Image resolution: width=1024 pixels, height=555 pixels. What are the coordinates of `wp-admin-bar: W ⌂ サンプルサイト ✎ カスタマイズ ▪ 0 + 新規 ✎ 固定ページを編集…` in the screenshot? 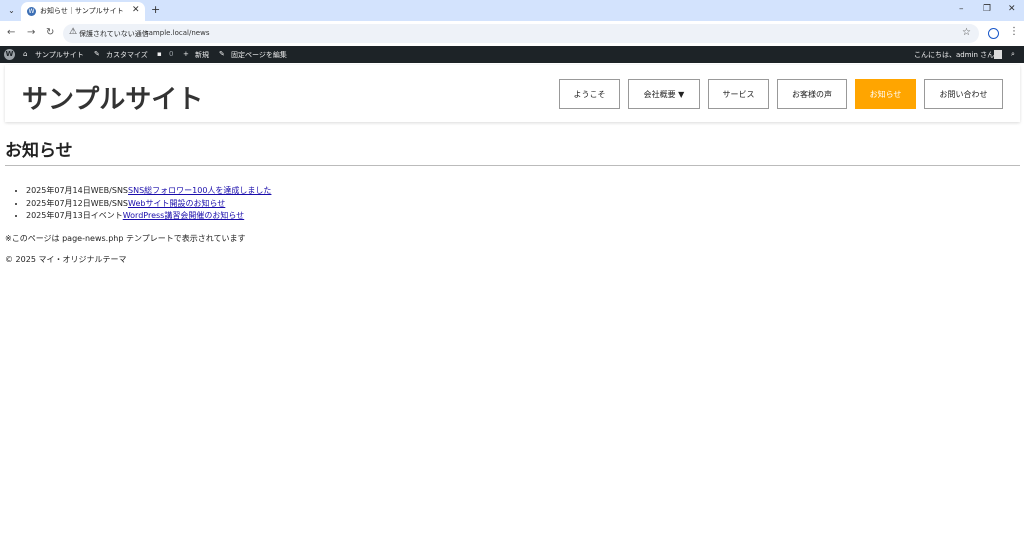 It's located at (512, 54).